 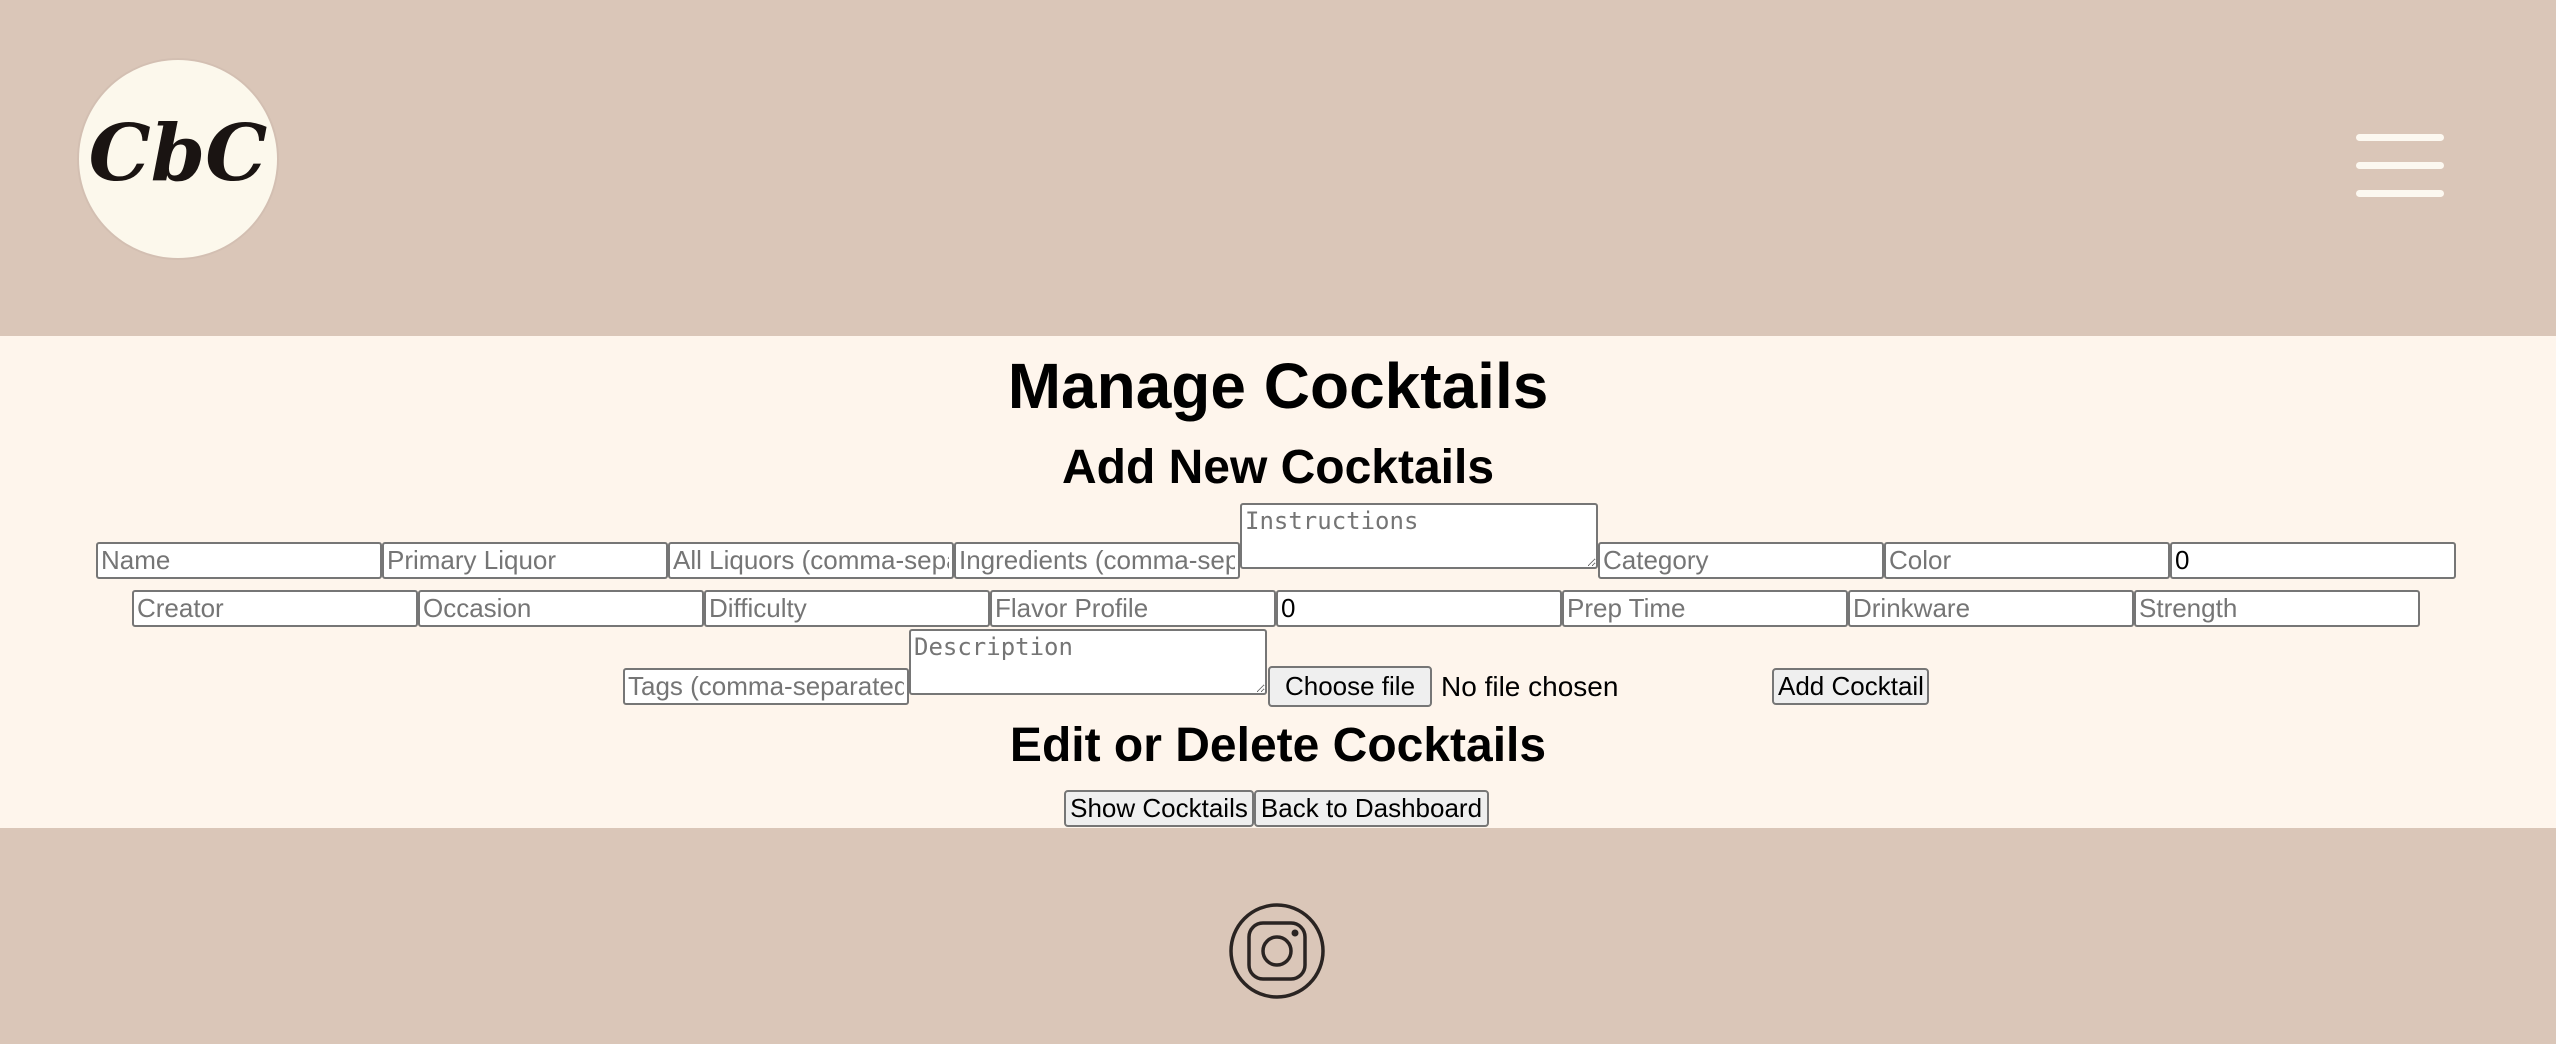 What do you see at coordinates (2277, 608) in the screenshot?
I see `strength-input` at bounding box center [2277, 608].